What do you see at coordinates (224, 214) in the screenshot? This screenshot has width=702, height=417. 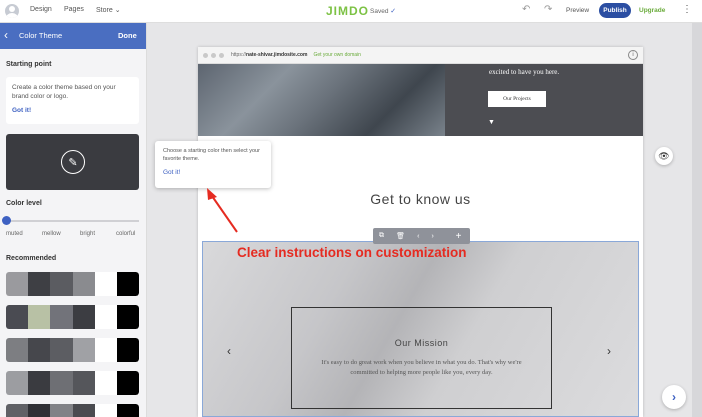 I see `annotation-arrow-line` at bounding box center [224, 214].